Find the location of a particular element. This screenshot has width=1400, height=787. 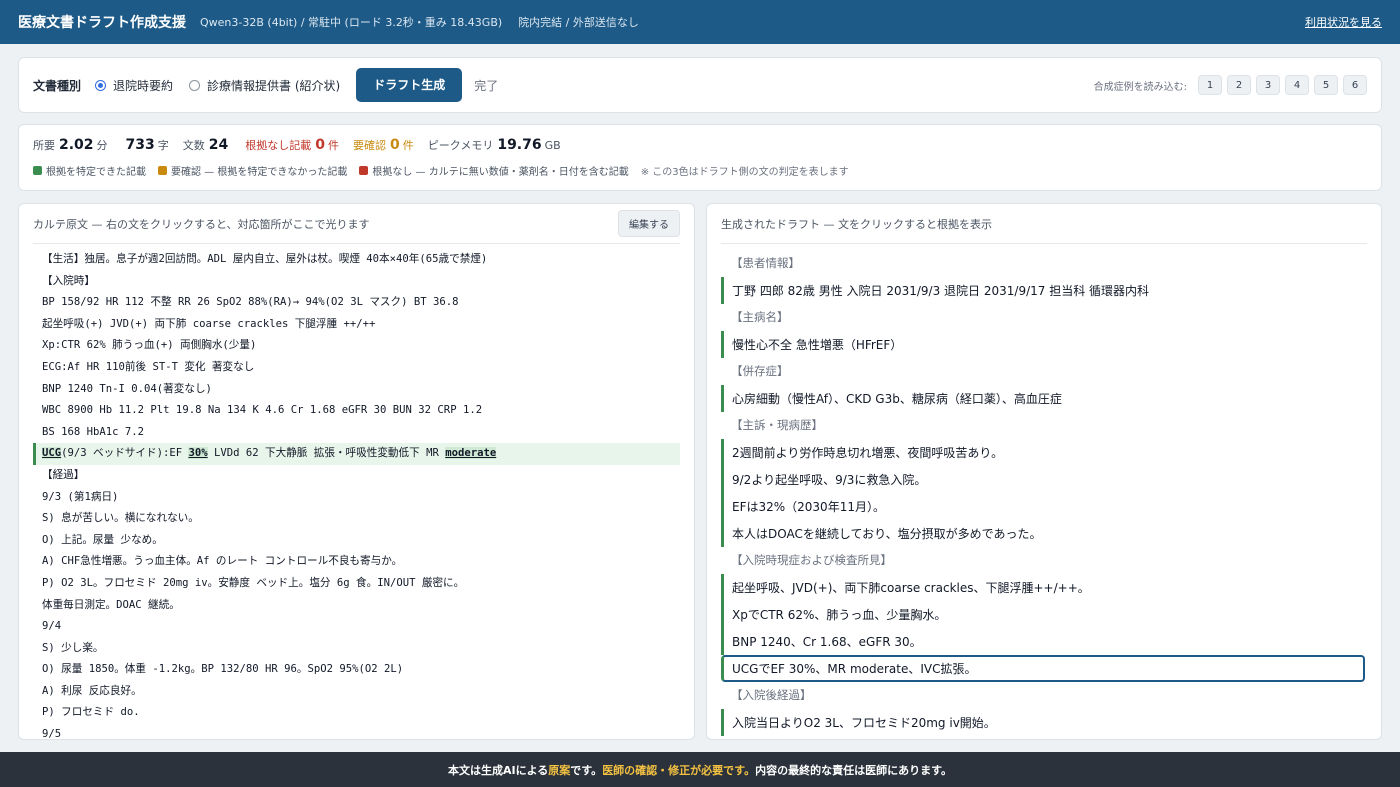

check-value: 0 is located at coordinates (395, 145).